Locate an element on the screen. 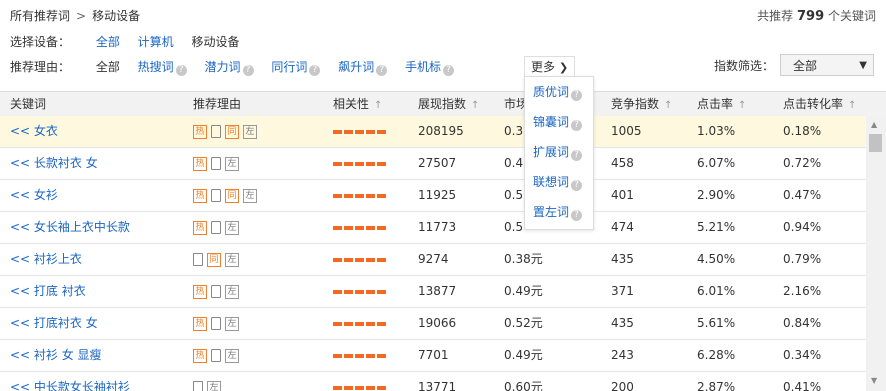 The image size is (886, 391). column-cvr: 点击转化率 ↑ is located at coordinates (819, 104).